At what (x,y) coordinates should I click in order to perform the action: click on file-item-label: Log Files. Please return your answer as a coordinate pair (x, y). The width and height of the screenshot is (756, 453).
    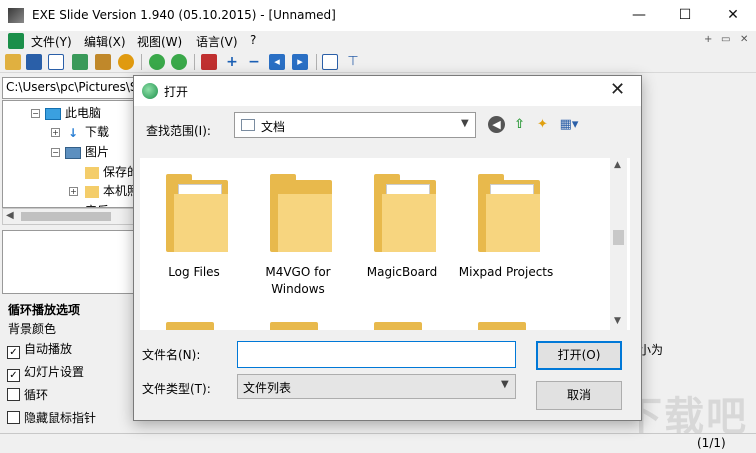
    Looking at the image, I should click on (194, 272).